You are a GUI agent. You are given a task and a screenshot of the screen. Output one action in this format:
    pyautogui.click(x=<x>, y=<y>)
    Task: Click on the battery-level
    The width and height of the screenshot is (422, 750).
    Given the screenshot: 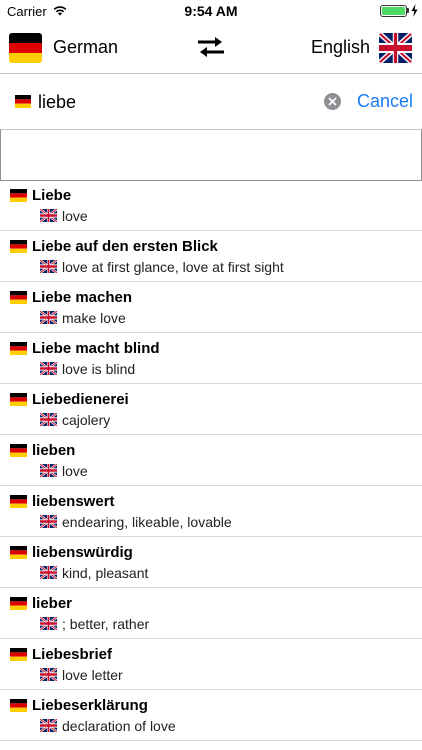 What is the action you would take?
    pyautogui.click(x=393, y=11)
    